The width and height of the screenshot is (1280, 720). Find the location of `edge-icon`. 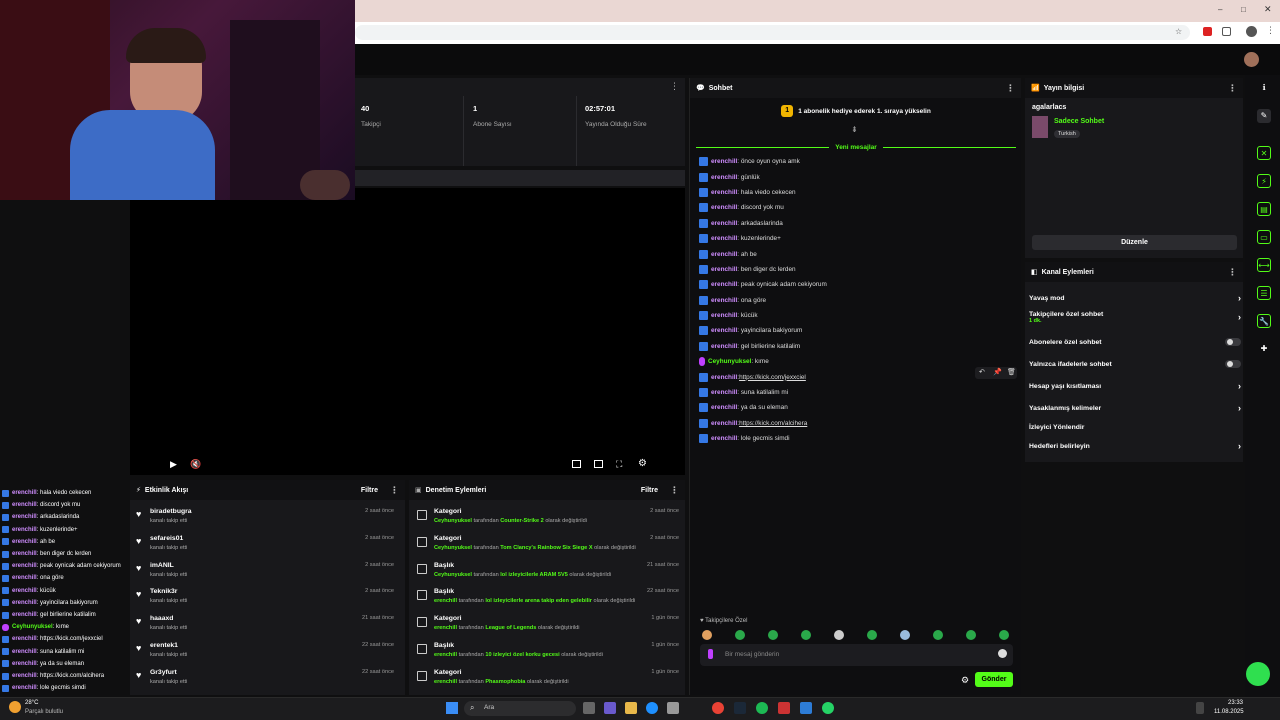

edge-icon is located at coordinates (652, 708).